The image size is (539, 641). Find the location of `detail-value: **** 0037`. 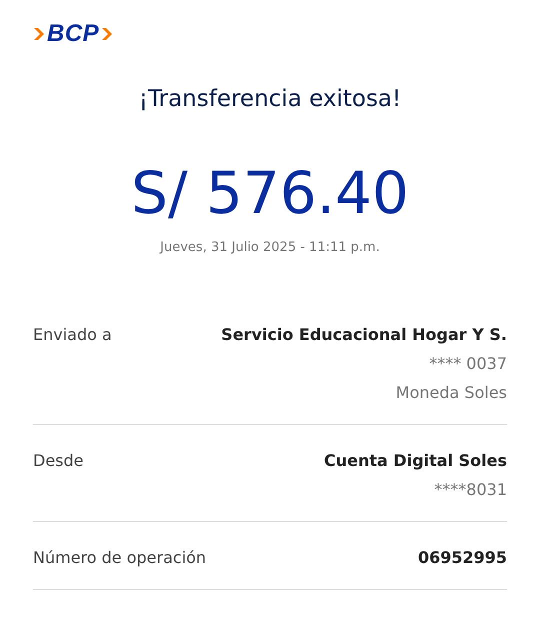

detail-value: **** 0037 is located at coordinates (468, 363).